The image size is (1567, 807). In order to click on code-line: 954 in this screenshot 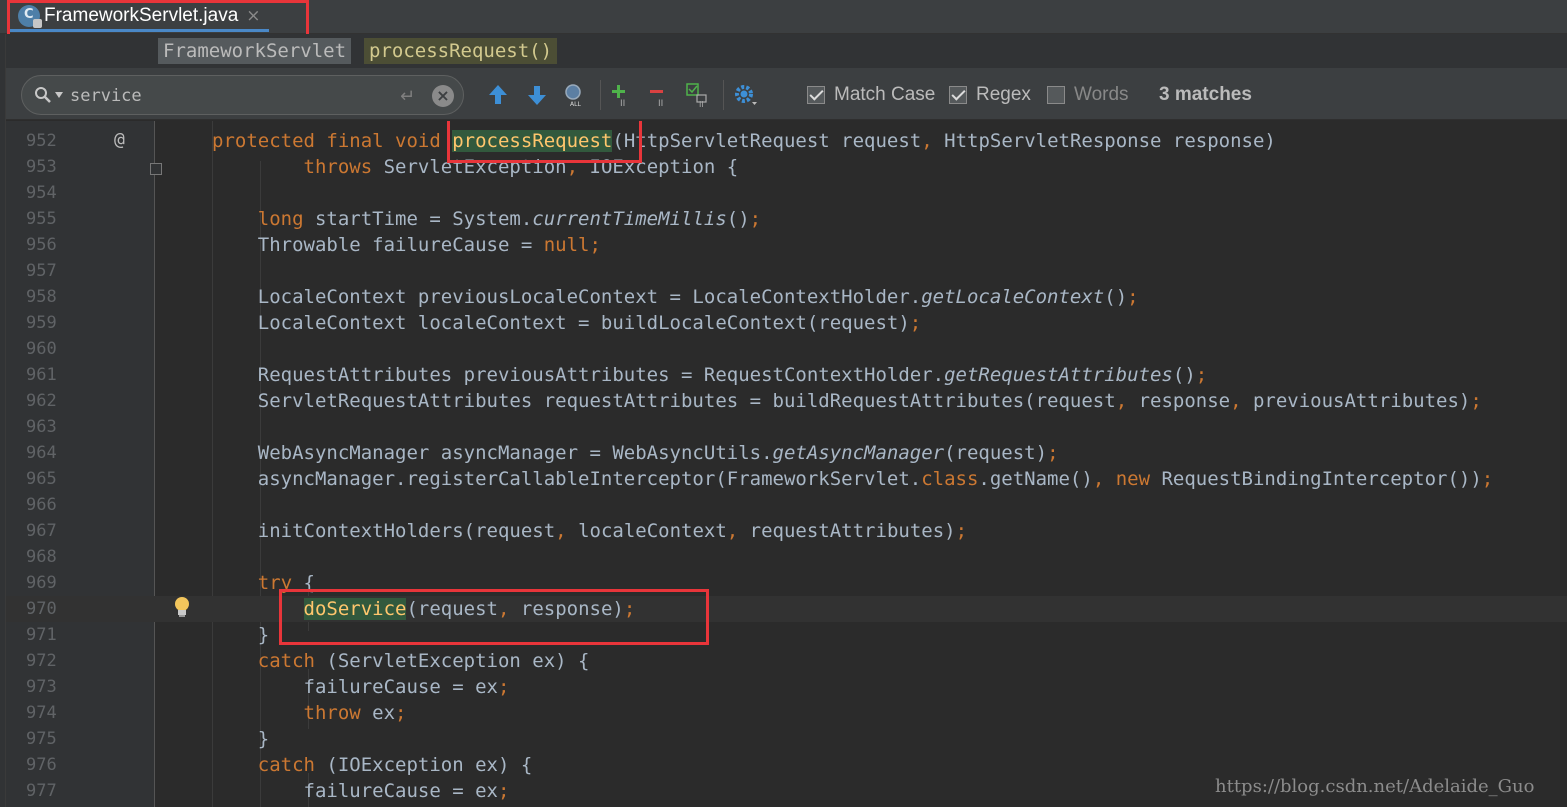, I will do `click(786, 193)`.